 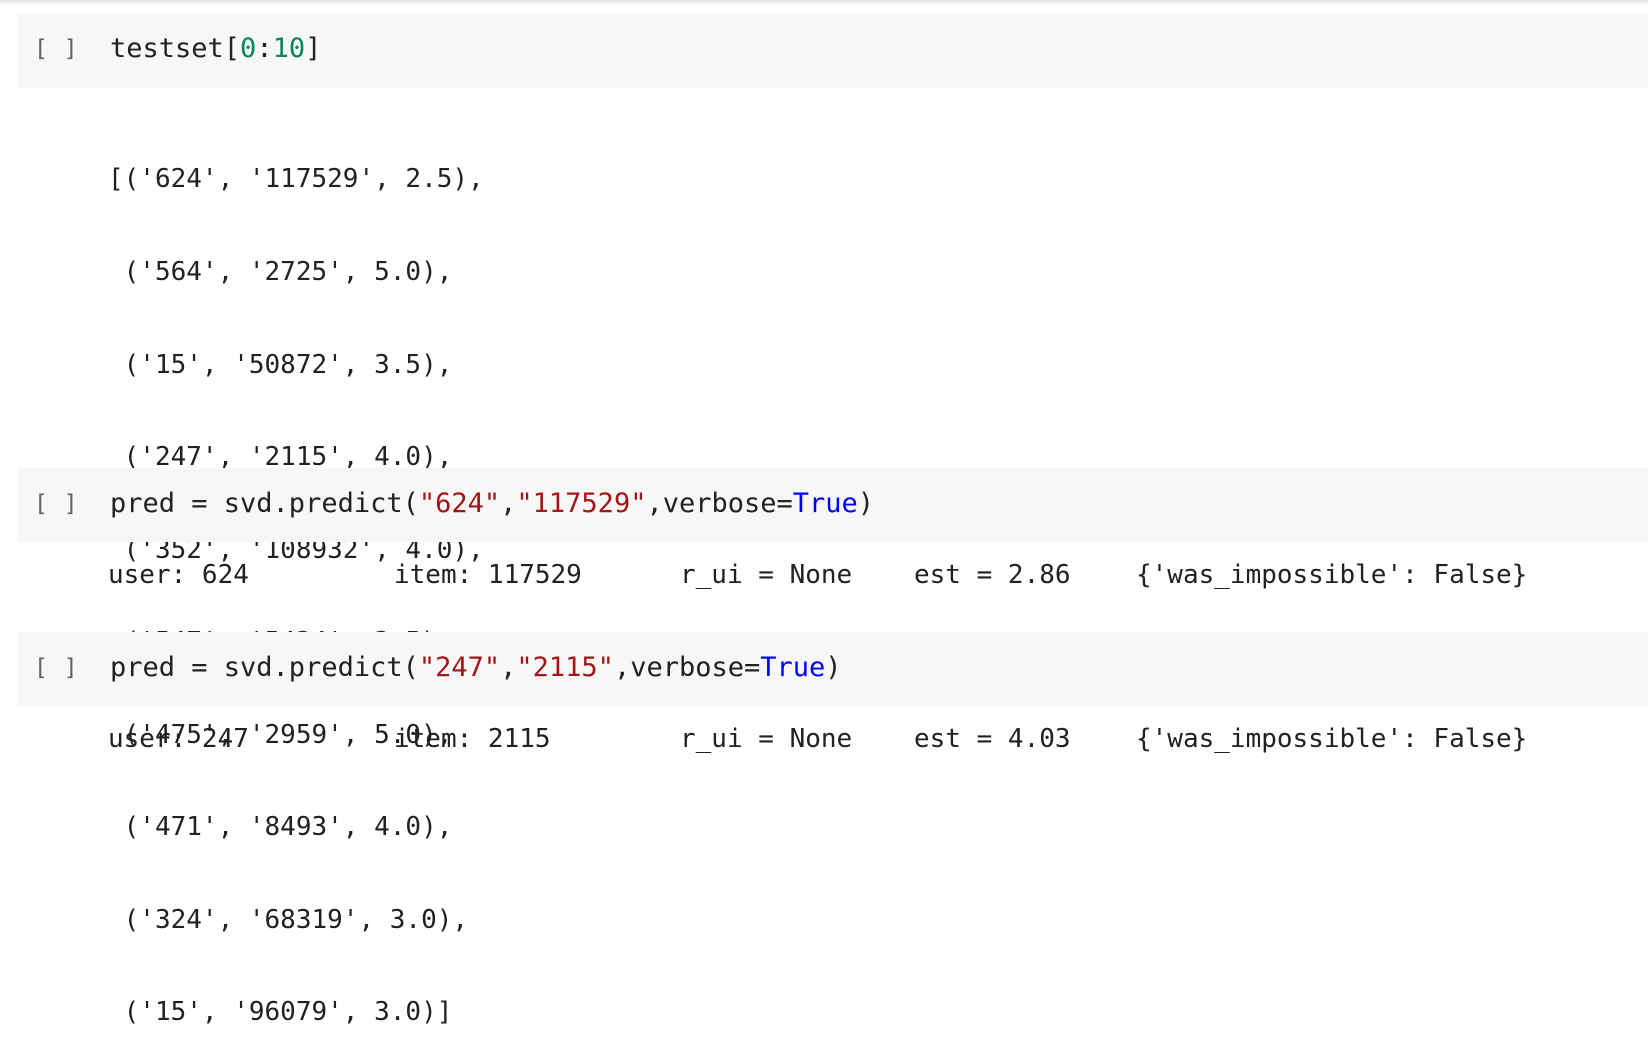 I want to click on prediction-user: user: 624, so click(x=178, y=575).